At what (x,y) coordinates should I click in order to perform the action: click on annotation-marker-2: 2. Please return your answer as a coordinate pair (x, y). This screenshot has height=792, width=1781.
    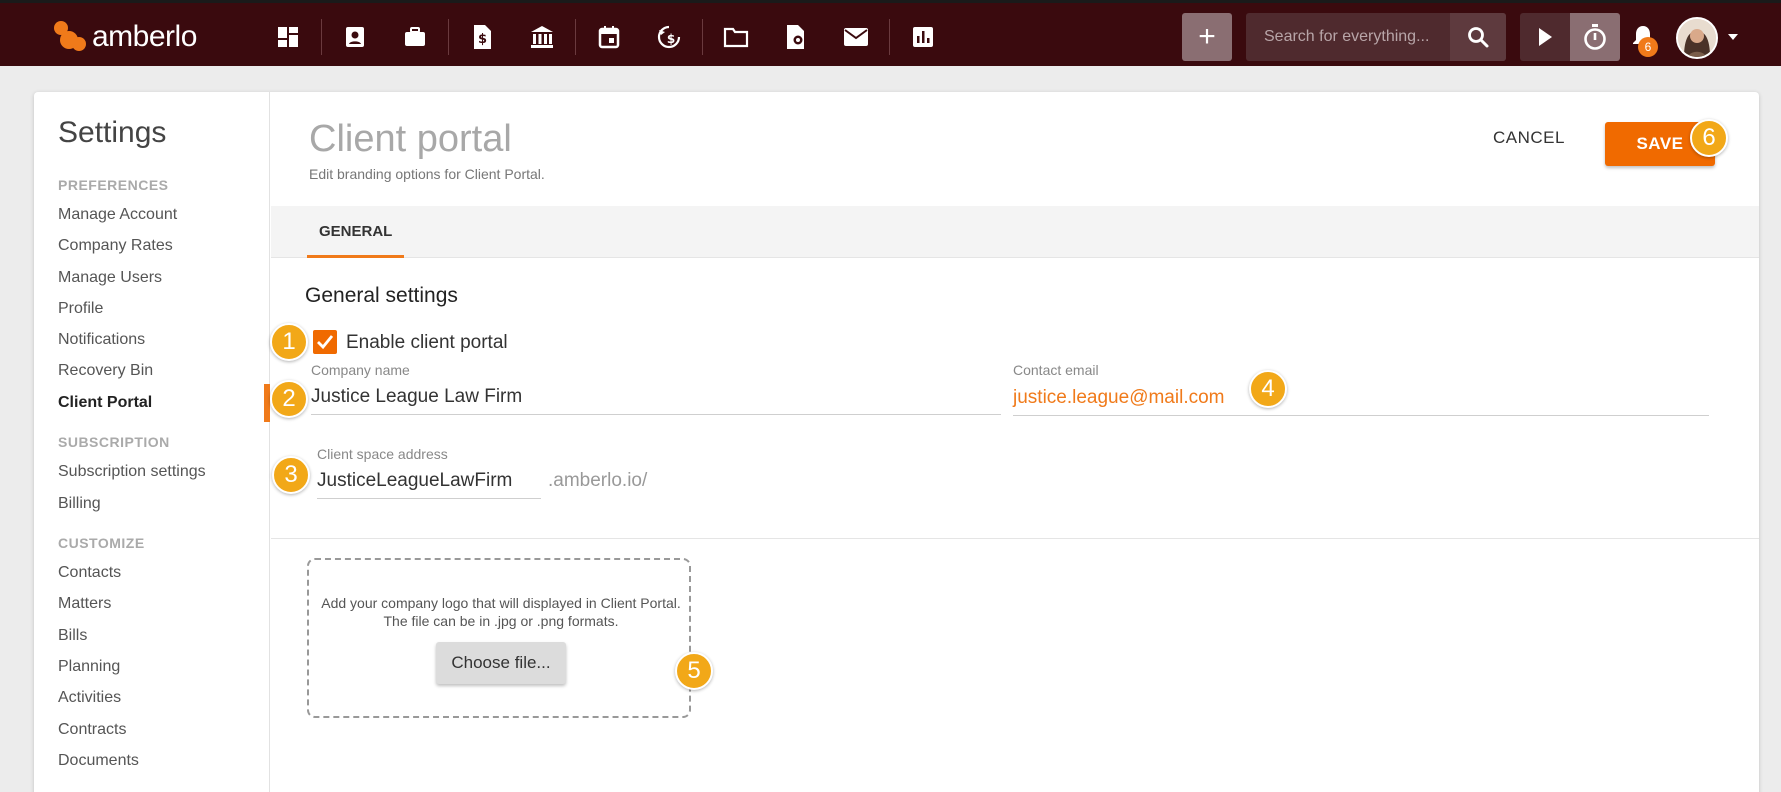
    Looking at the image, I should click on (289, 399).